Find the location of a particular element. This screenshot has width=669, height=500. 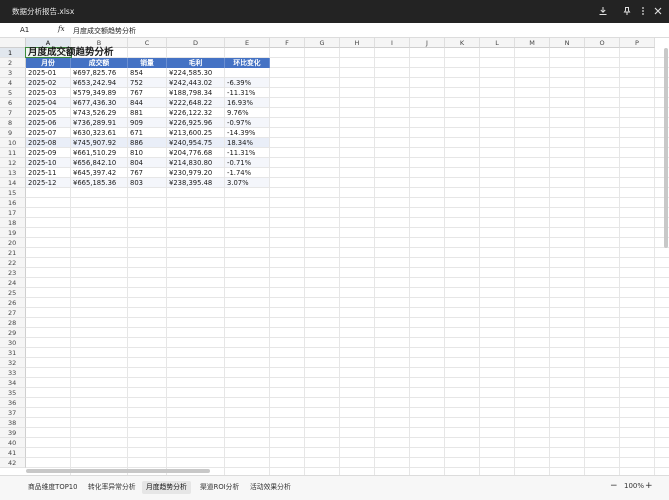

table-cell: 2025-04 is located at coordinates (48, 103).